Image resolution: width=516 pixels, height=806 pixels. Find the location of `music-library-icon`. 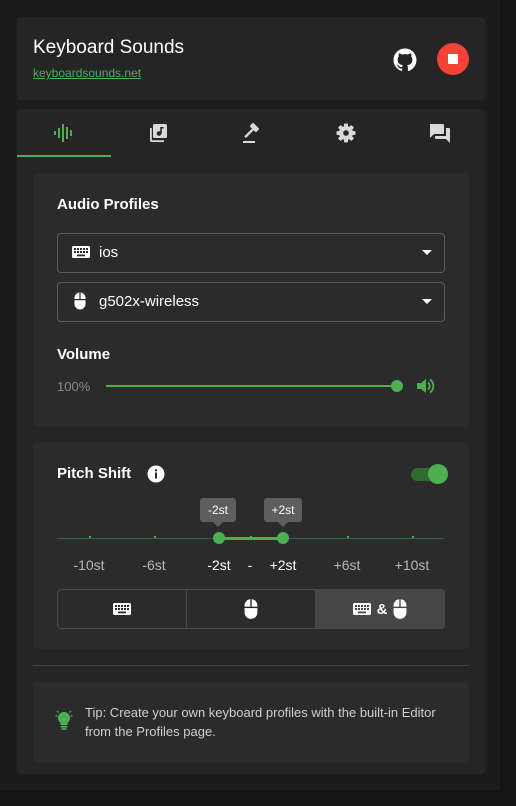

music-library-icon is located at coordinates (158, 133).